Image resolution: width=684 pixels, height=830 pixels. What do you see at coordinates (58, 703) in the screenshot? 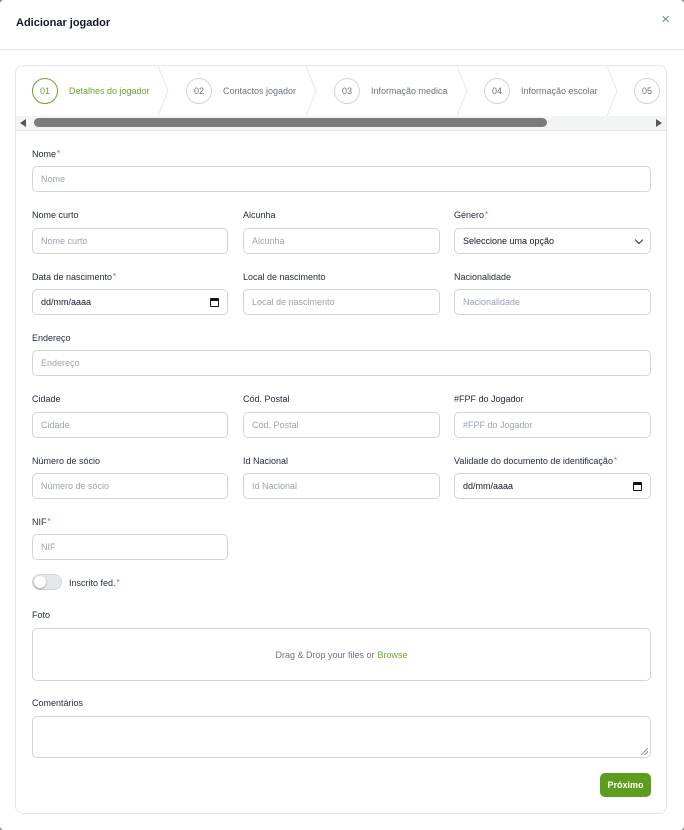
I see `comentarios-label: Comentários` at bounding box center [58, 703].